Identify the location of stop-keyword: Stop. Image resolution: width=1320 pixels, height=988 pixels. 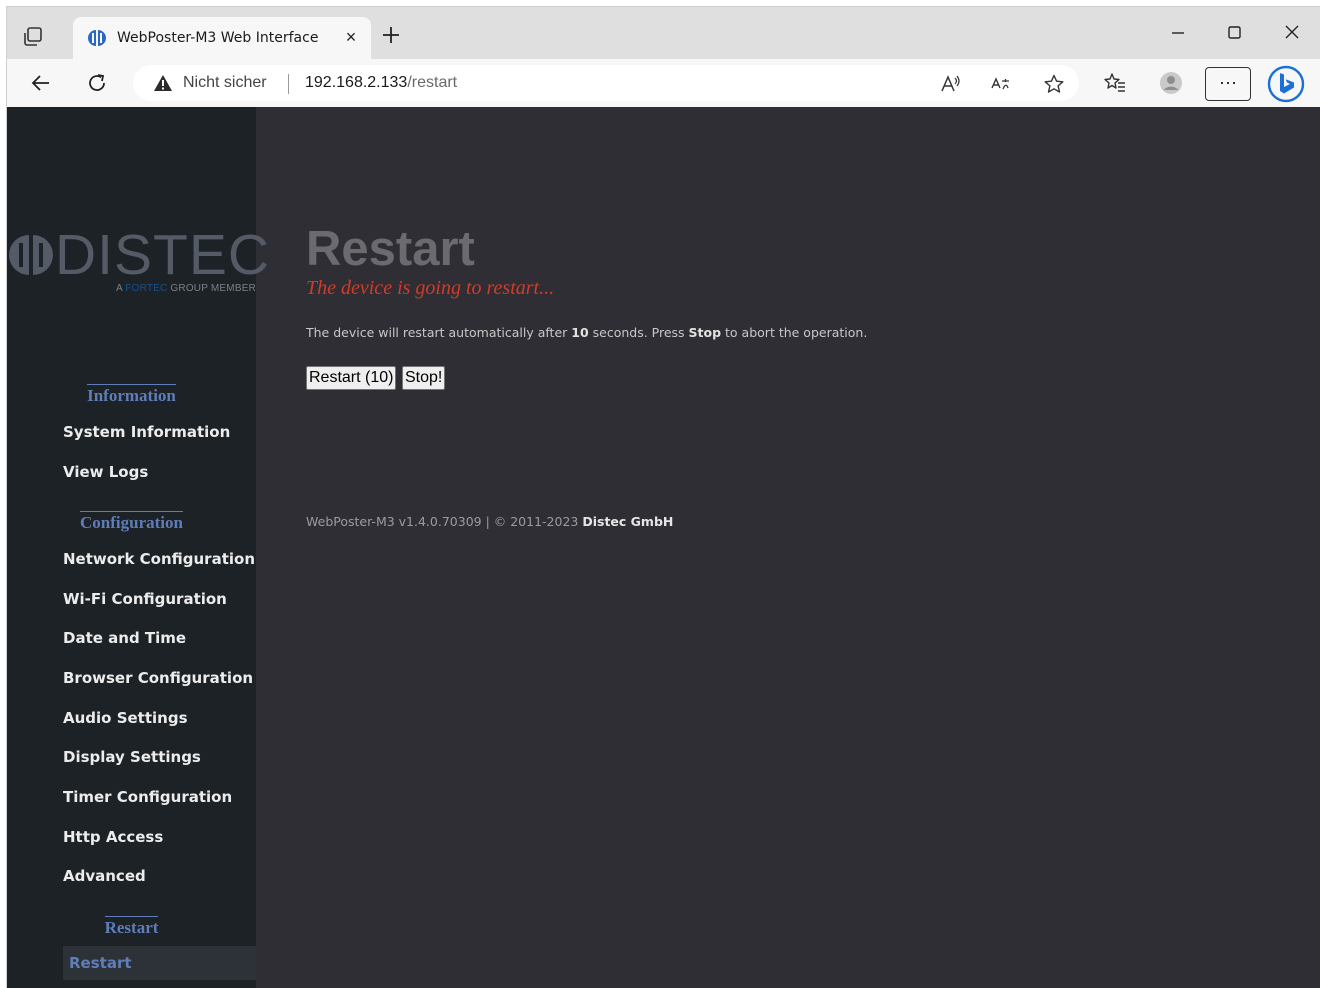
(705, 332).